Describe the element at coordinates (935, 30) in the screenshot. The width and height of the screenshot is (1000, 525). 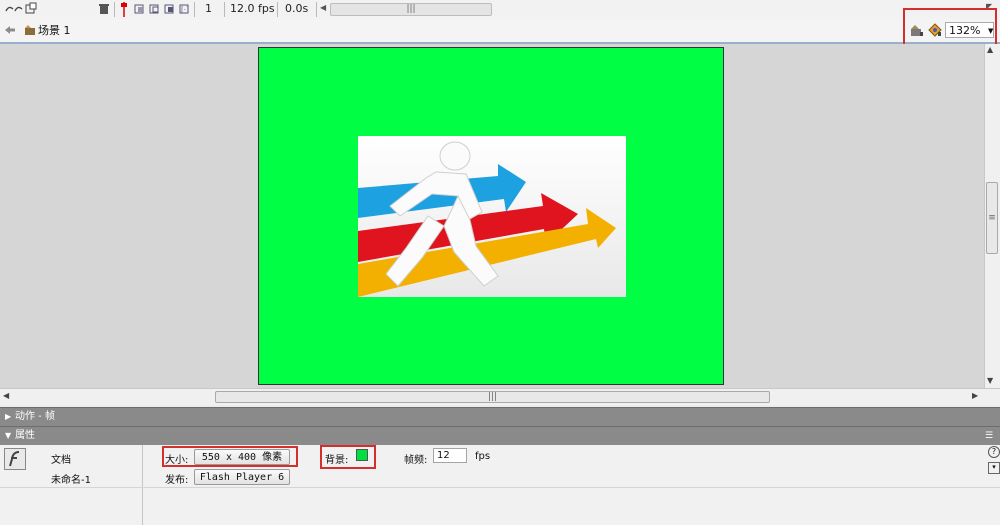
I see `edit-symbol-icon` at that location.